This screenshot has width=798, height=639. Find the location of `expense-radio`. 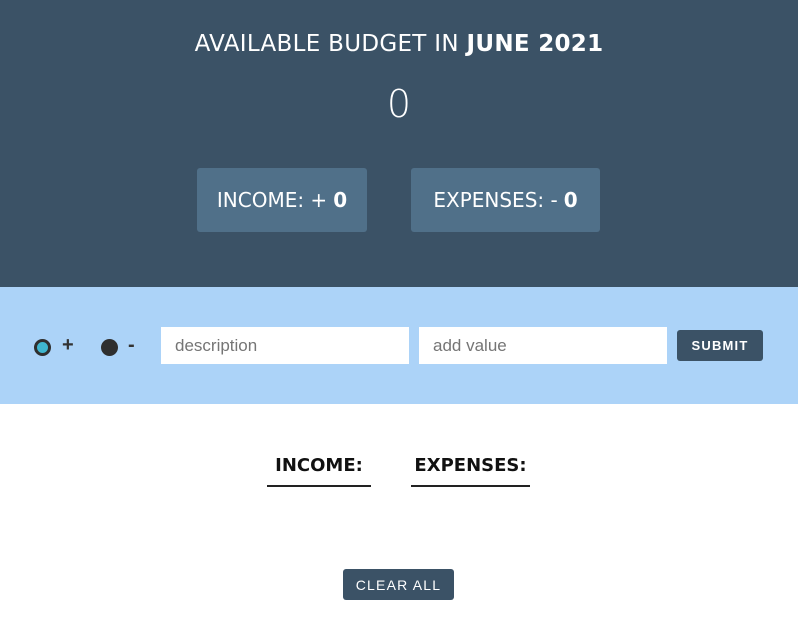

expense-radio is located at coordinates (109, 347).